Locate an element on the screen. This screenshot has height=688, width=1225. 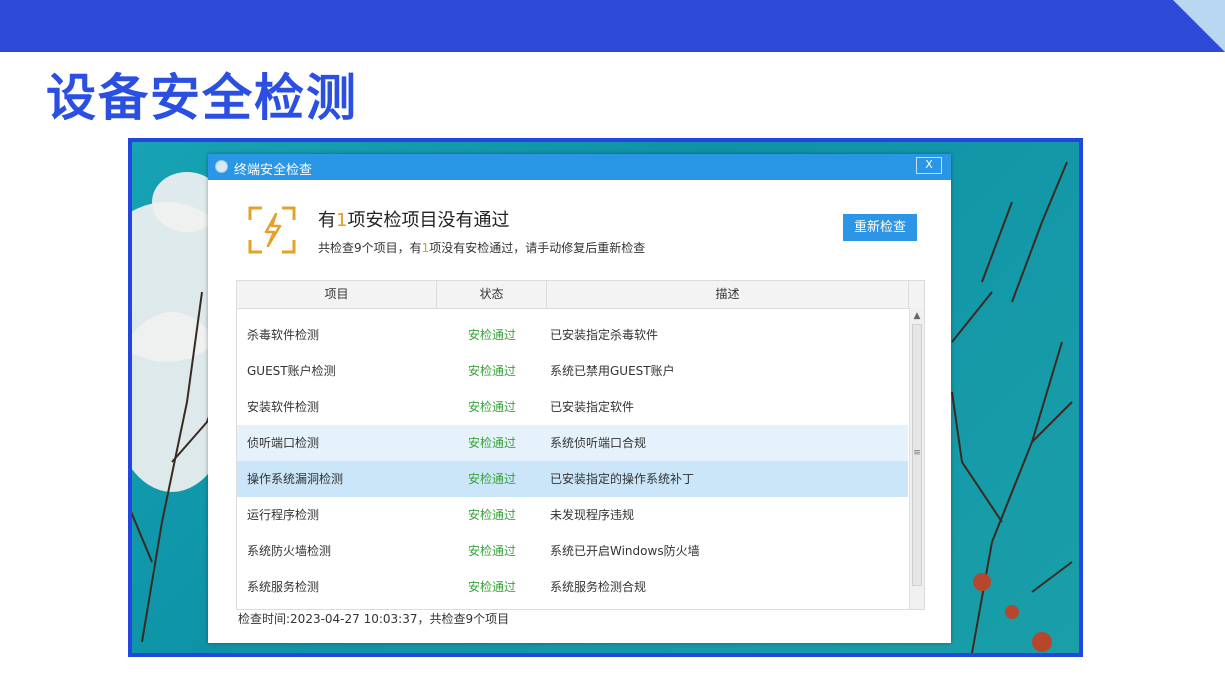
row-item-name: 系统服务检测 is located at coordinates (283, 587).